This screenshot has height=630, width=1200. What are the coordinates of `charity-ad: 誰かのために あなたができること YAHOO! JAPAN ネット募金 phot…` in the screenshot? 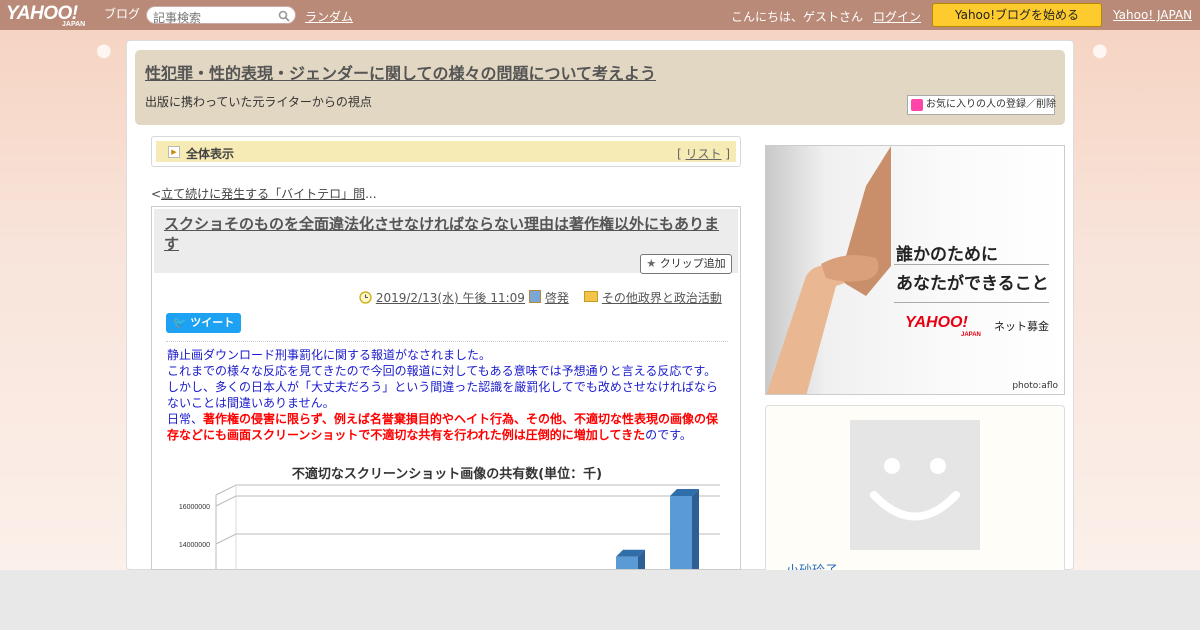 It's located at (915, 270).